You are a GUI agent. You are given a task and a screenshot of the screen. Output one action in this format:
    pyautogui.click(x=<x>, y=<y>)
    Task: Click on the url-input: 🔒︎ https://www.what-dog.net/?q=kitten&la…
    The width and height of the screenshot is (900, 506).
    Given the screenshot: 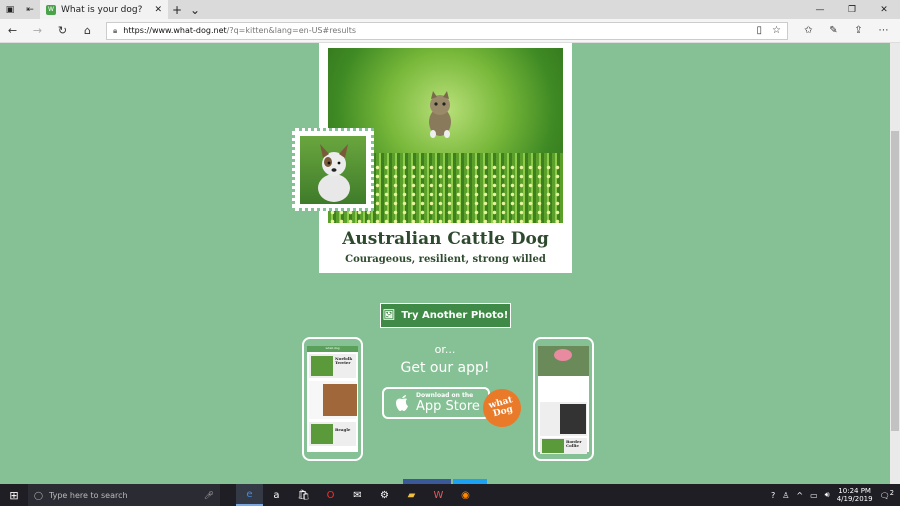 What is the action you would take?
    pyautogui.click(x=447, y=30)
    